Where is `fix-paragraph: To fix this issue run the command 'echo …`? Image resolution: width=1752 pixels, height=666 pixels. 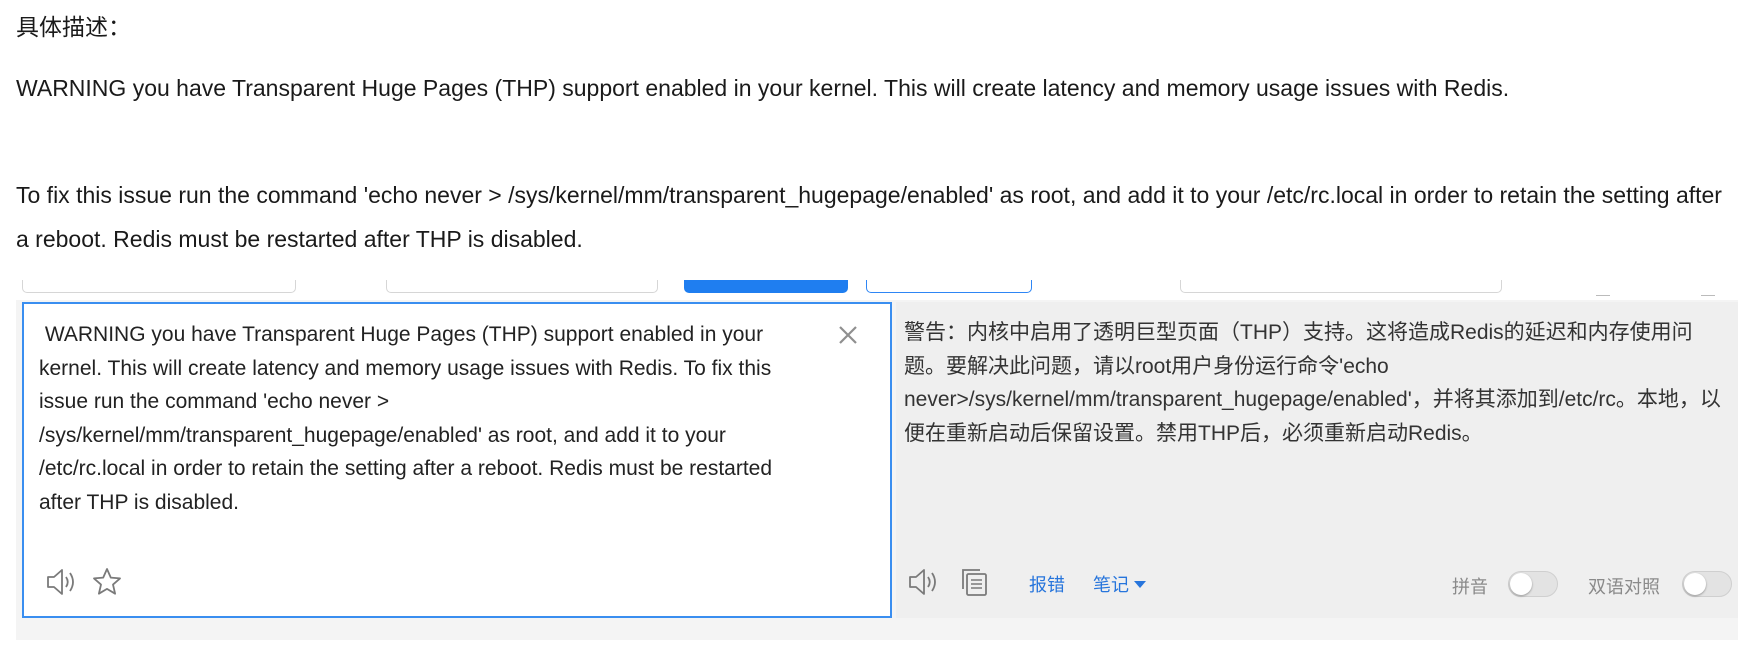 fix-paragraph: To fix this issue run the command 'echo … is located at coordinates (869, 217).